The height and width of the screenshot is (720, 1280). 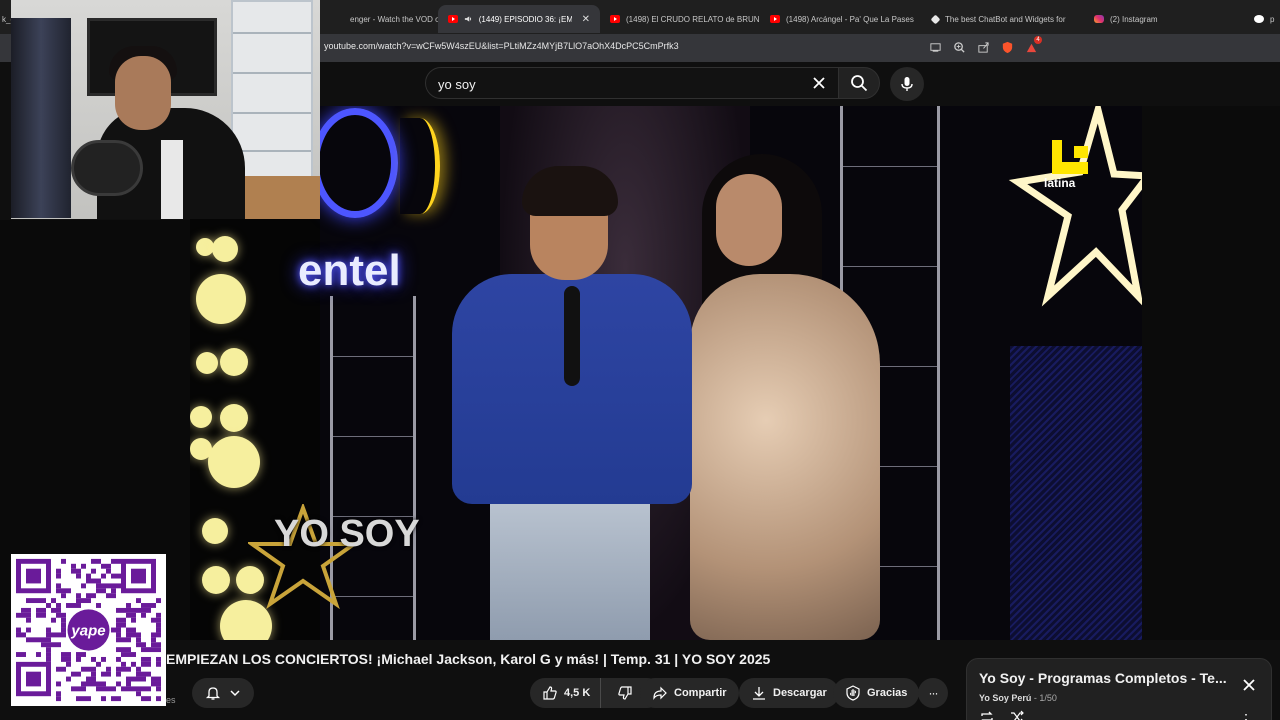 I want to click on latina-logo-mark, so click(x=1070, y=157).